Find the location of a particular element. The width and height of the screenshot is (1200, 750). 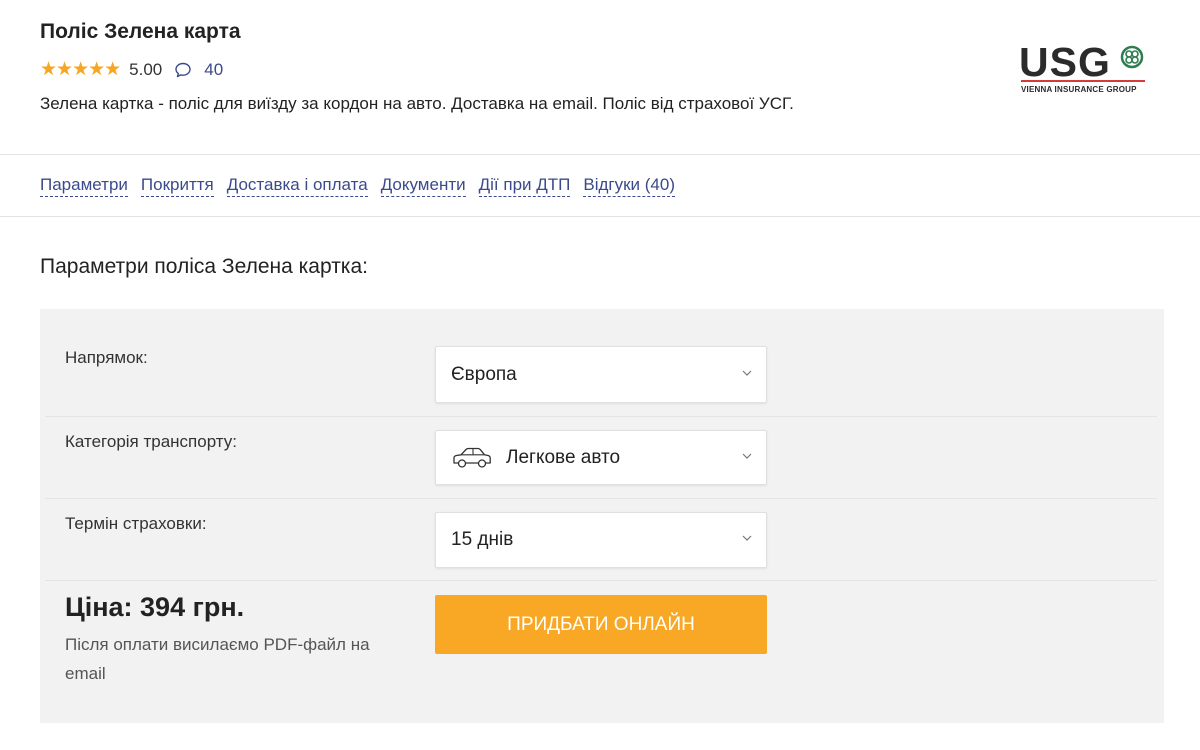

nav-link-parameters: Параметри is located at coordinates (84, 186).